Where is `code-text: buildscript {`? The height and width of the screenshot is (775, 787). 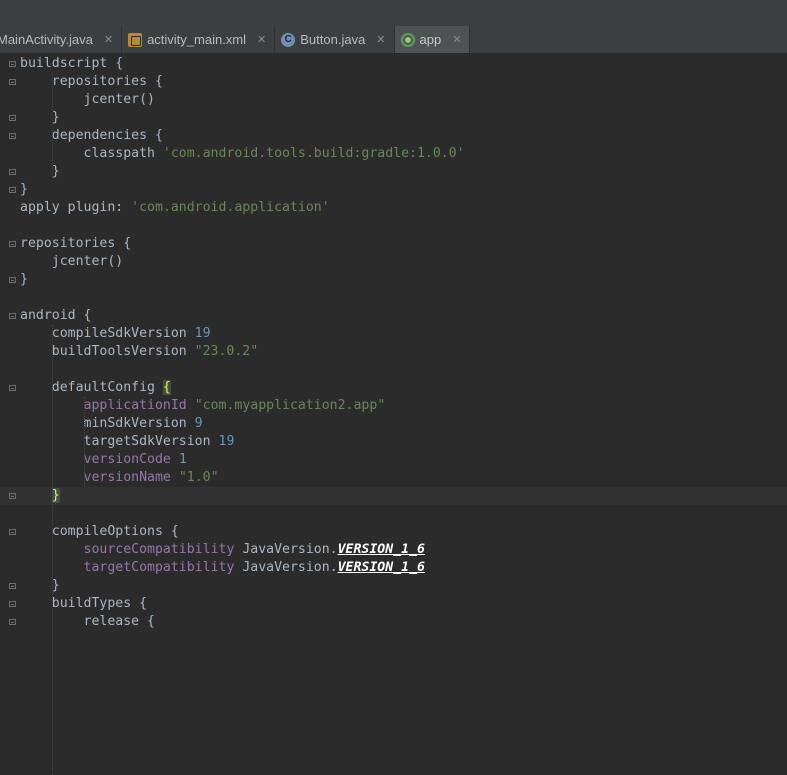 code-text: buildscript { is located at coordinates (71, 64).